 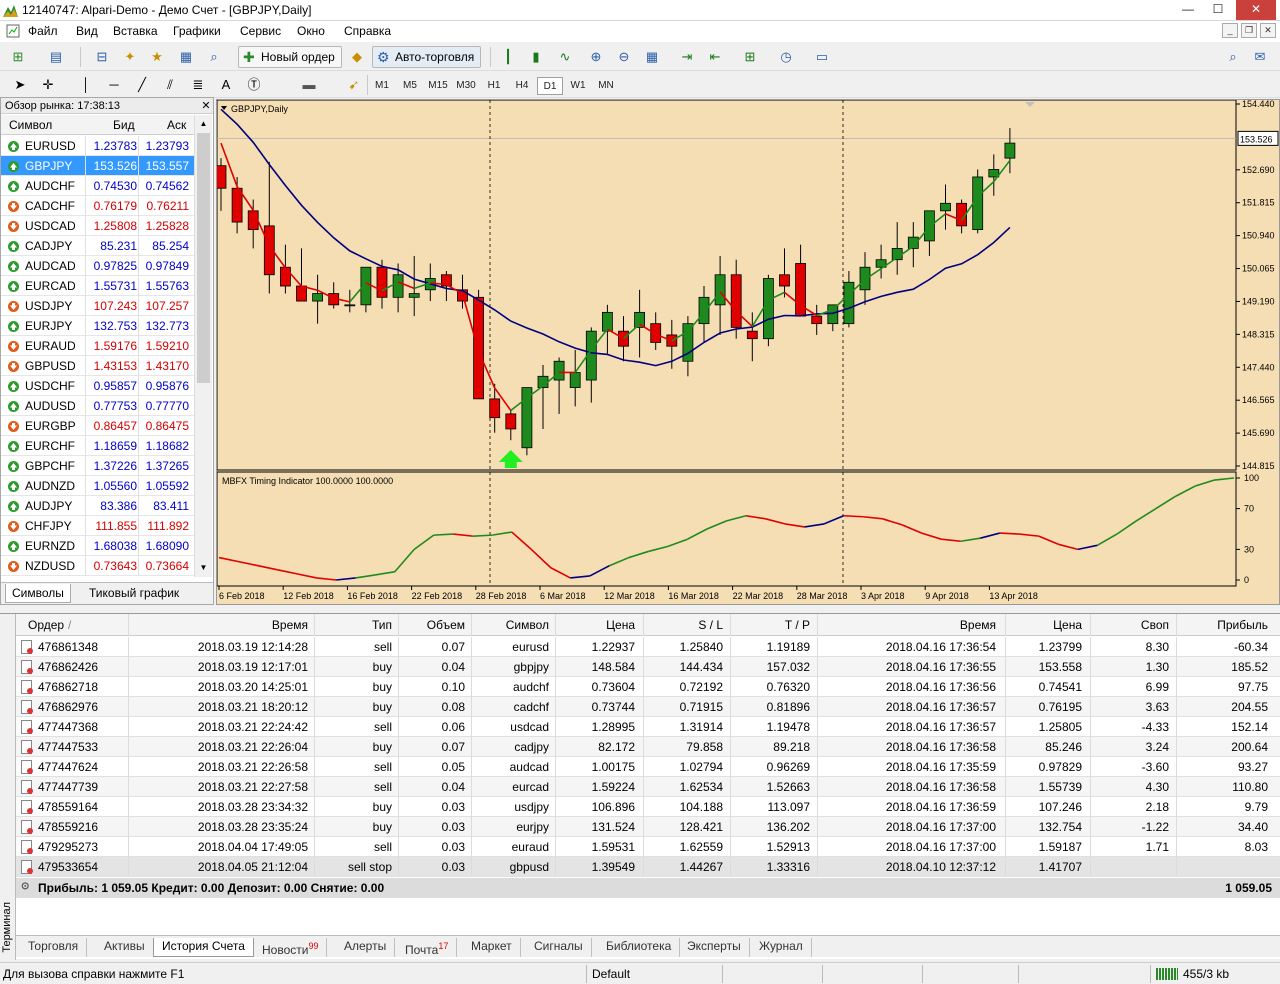 What do you see at coordinates (353, 625) in the screenshot?
I see `column-header: Тип` at bounding box center [353, 625].